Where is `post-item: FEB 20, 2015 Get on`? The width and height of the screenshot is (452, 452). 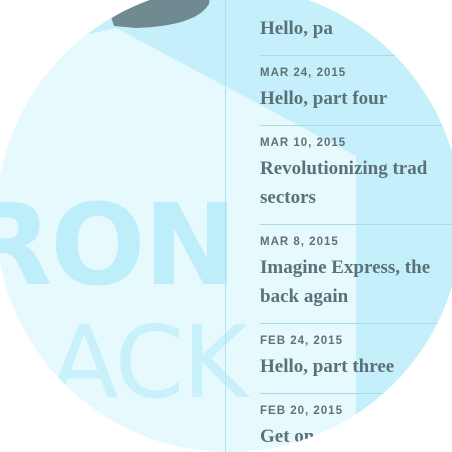 post-item: FEB 20, 2015 Get on is located at coordinates (356, 422).